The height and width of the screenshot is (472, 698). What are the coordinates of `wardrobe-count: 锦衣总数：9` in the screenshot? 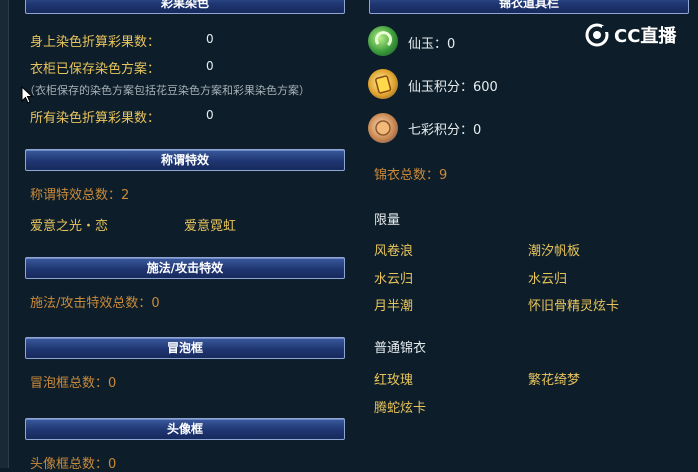 It's located at (411, 175).